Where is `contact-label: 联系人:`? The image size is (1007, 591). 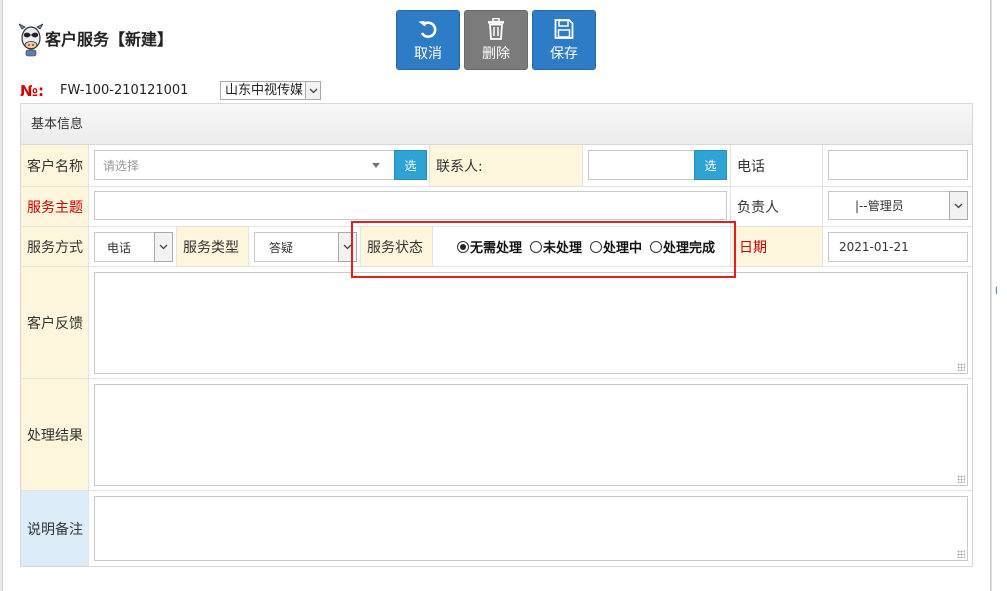 contact-label: 联系人: is located at coordinates (506, 165).